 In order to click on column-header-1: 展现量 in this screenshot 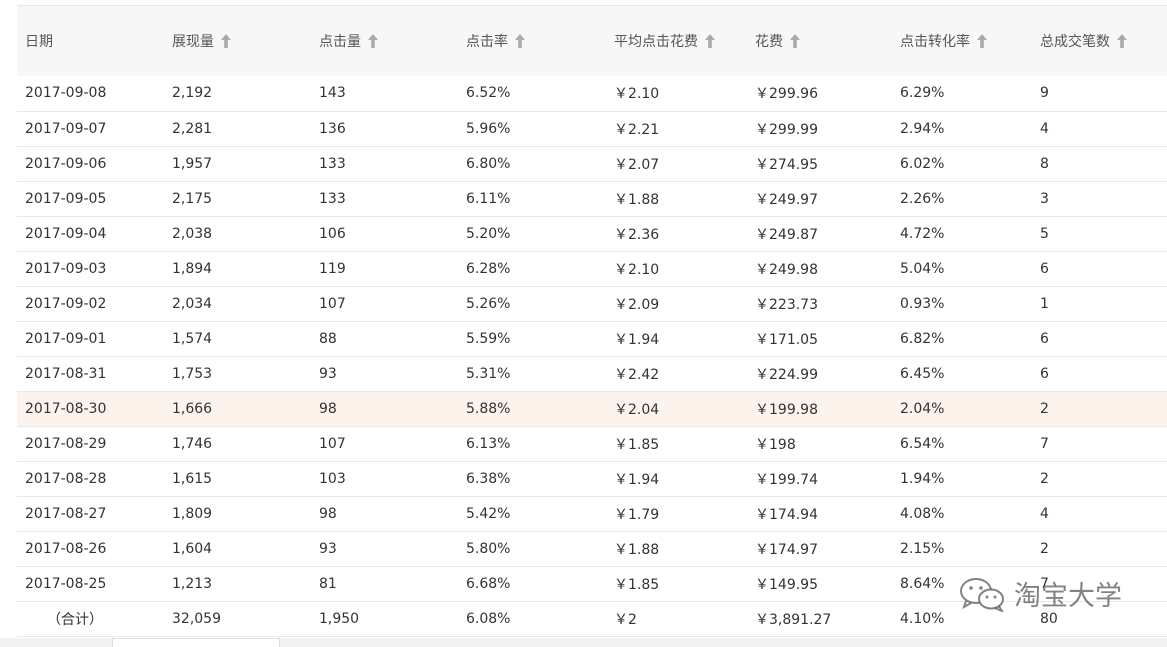, I will do `click(237, 41)`.